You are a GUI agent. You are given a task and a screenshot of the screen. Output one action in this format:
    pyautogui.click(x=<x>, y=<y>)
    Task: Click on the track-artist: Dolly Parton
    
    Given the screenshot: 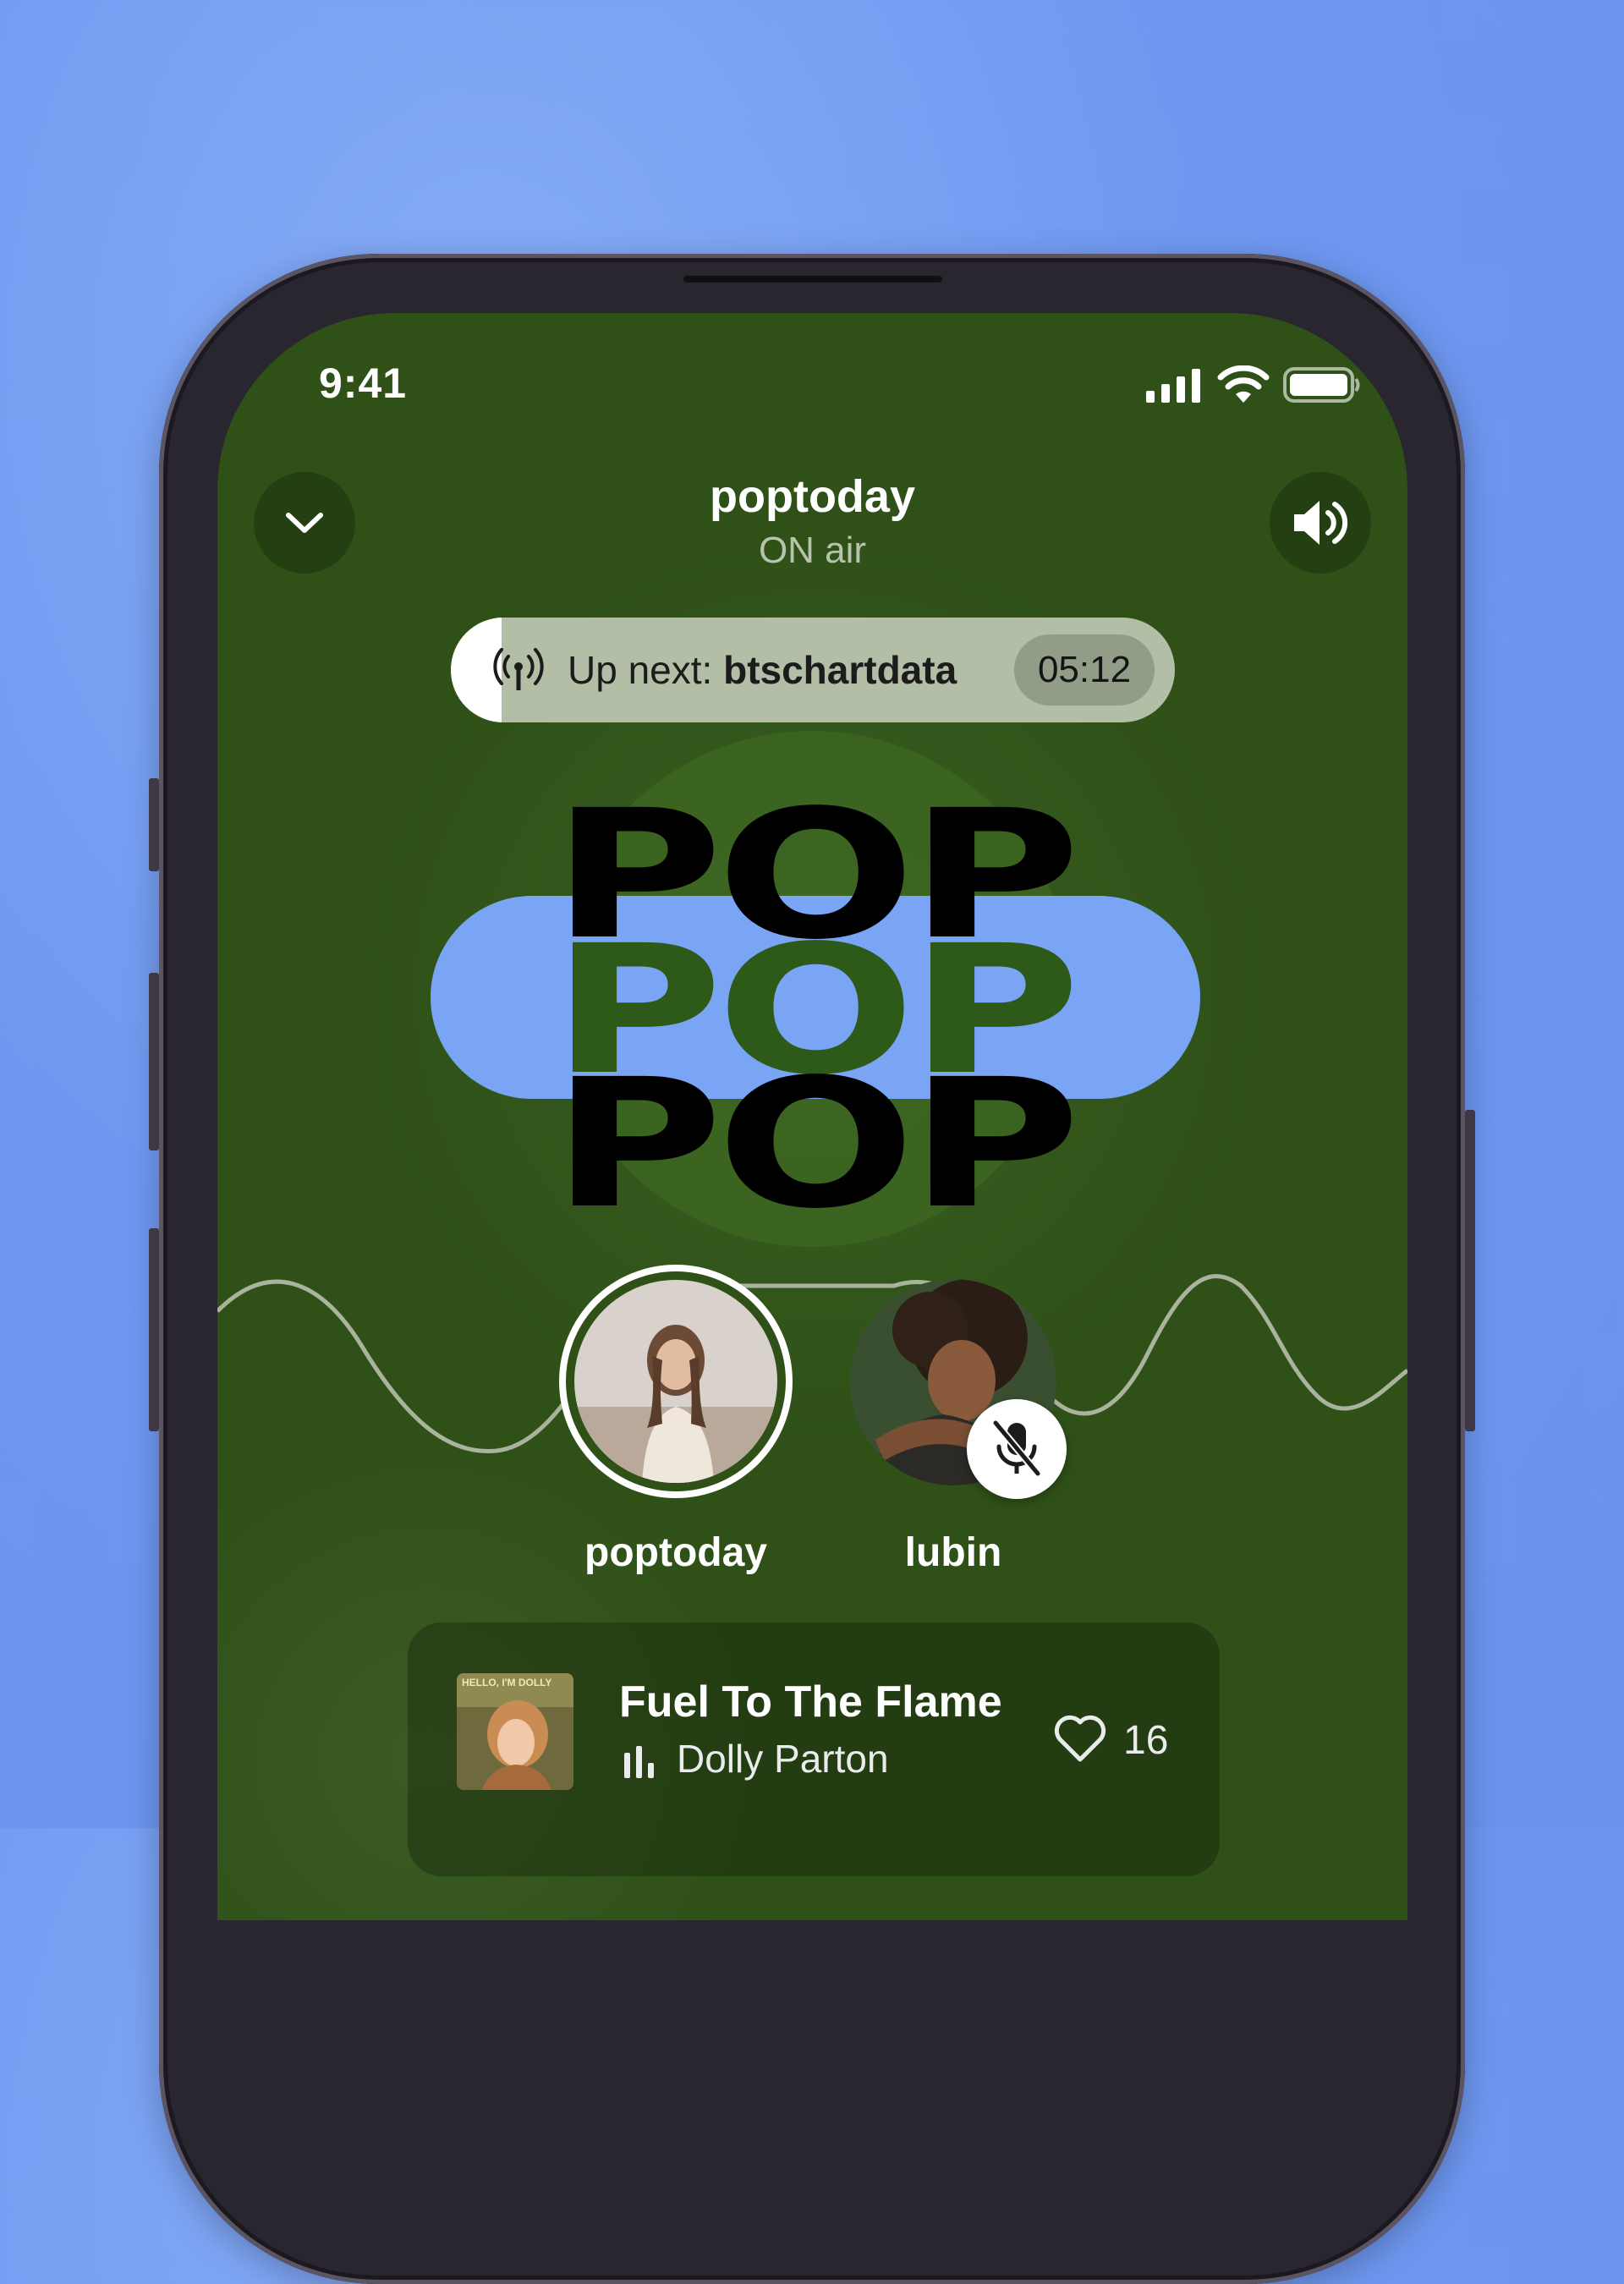 What is the action you would take?
    pyautogui.click(x=783, y=1759)
    